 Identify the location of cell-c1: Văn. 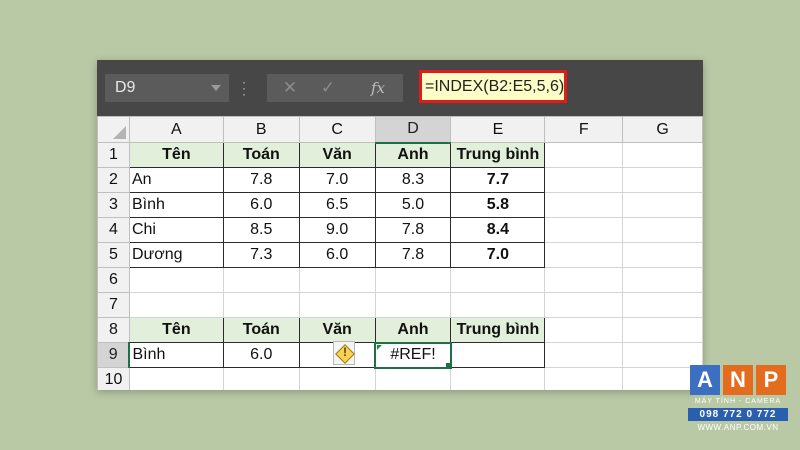
(337, 155).